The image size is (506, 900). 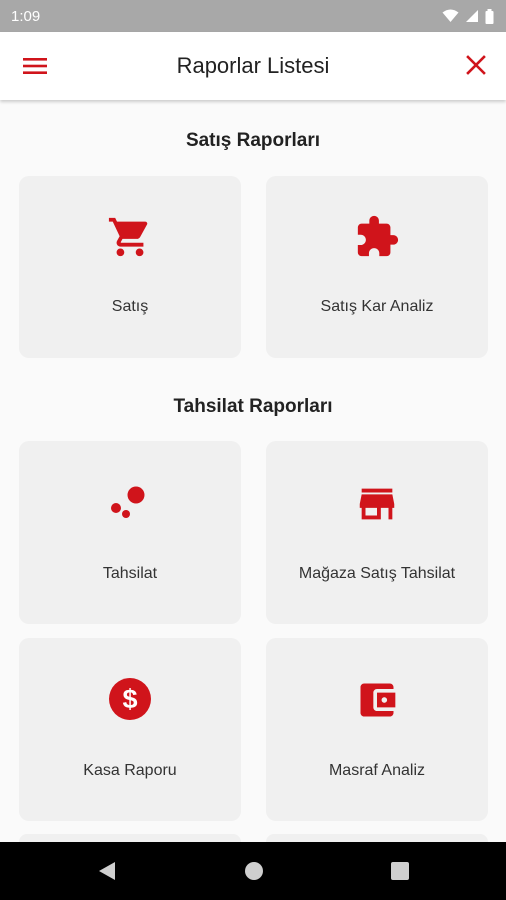 What do you see at coordinates (377, 306) in the screenshot?
I see `card-label: Satış Kar Analiz` at bounding box center [377, 306].